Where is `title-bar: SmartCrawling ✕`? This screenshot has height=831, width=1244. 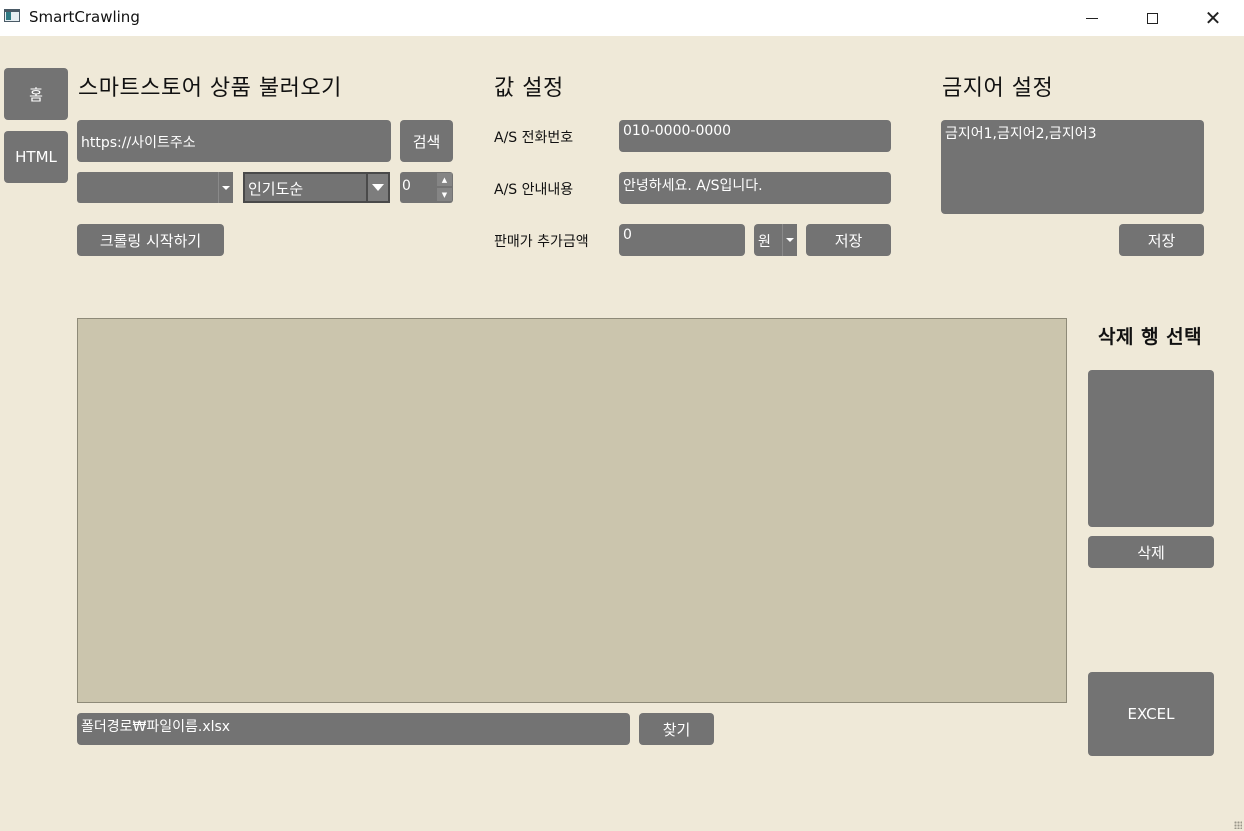 title-bar: SmartCrawling ✕ is located at coordinates (622, 18).